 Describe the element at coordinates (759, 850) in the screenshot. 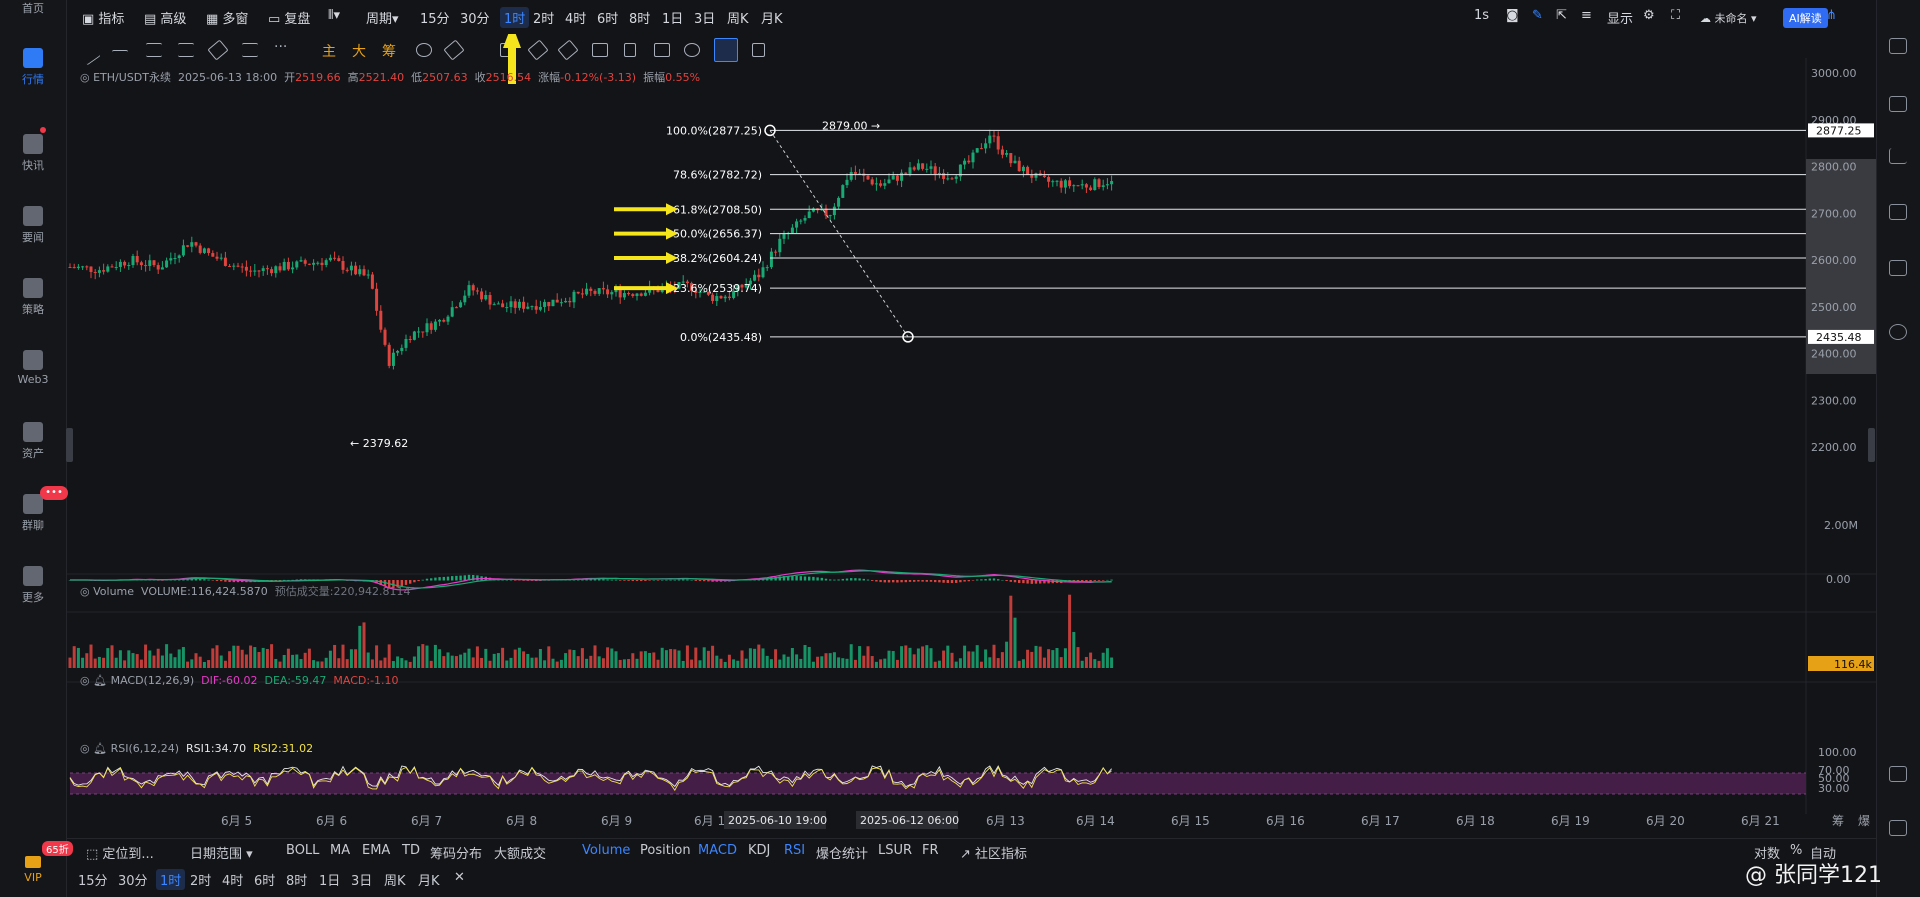

I see `subchart-kdj: KDJ` at that location.